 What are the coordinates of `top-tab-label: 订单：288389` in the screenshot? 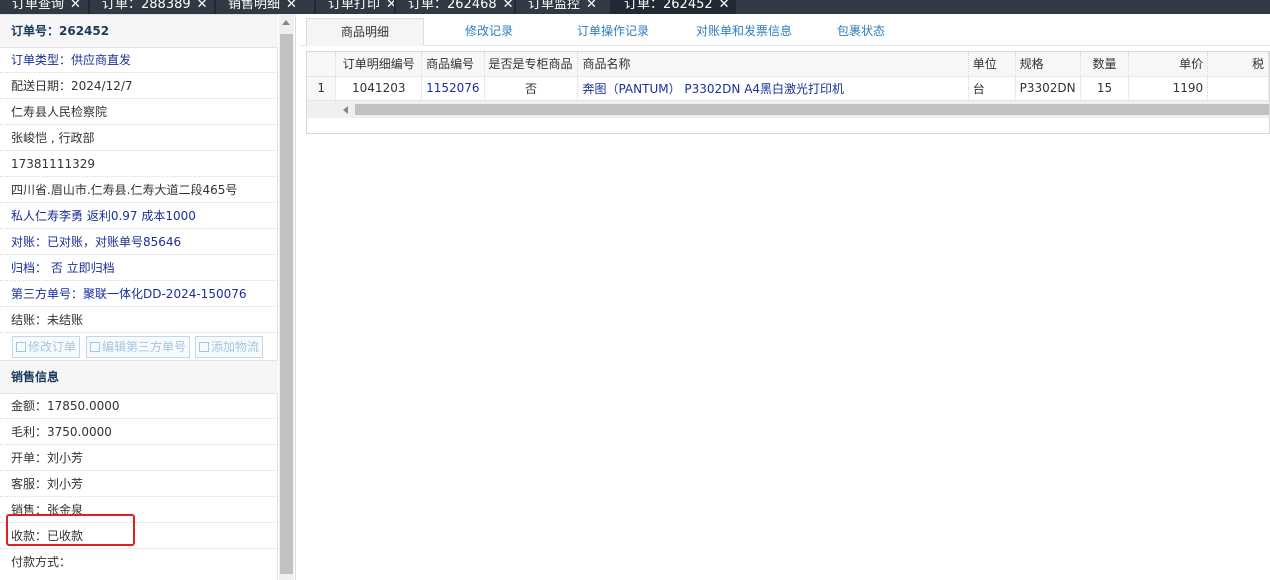 It's located at (146, 6).